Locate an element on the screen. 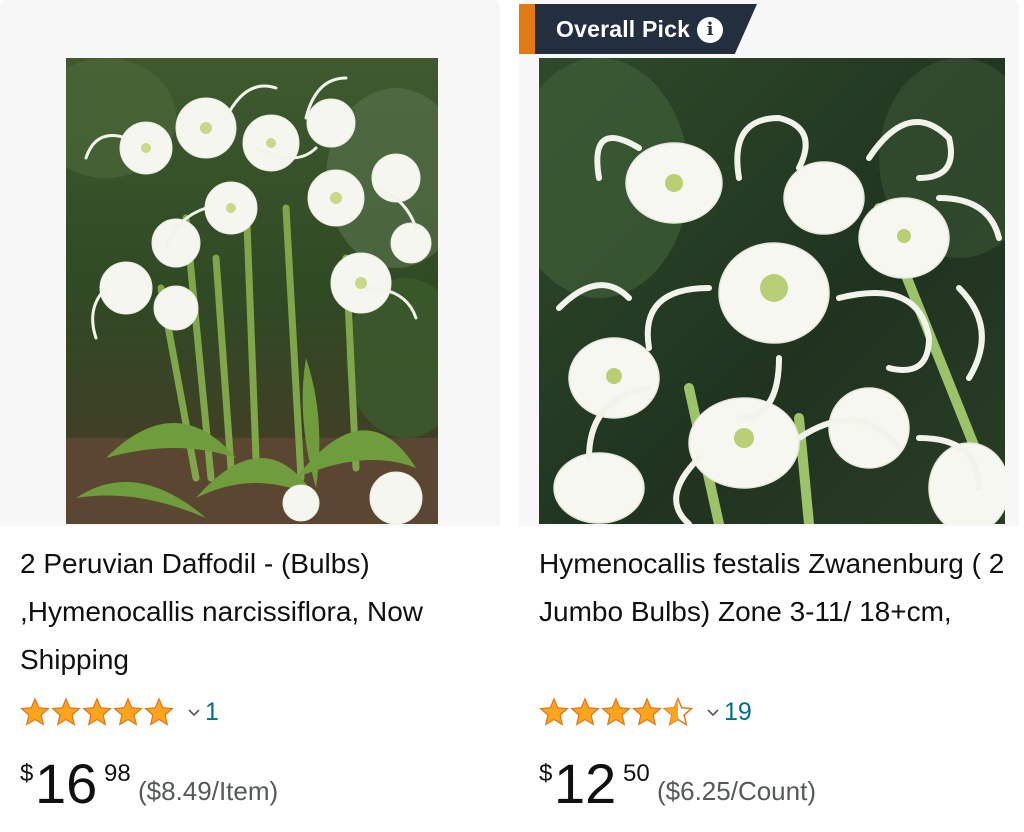  badge-label: Overall Pick is located at coordinates (623, 29).